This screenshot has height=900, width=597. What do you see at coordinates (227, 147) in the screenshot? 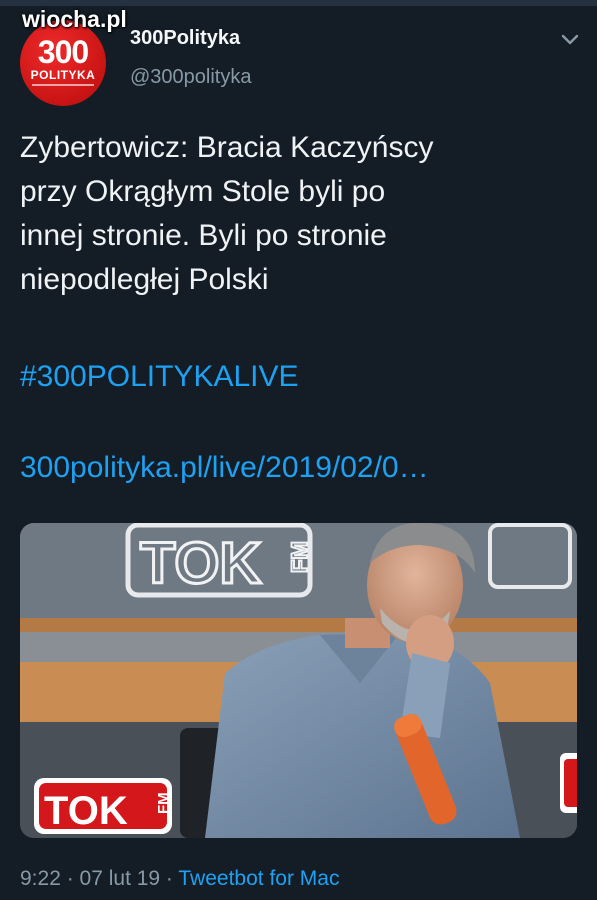
I see `tweet-text-line: Zybertowicz: Bracia Kaczyńscy` at bounding box center [227, 147].